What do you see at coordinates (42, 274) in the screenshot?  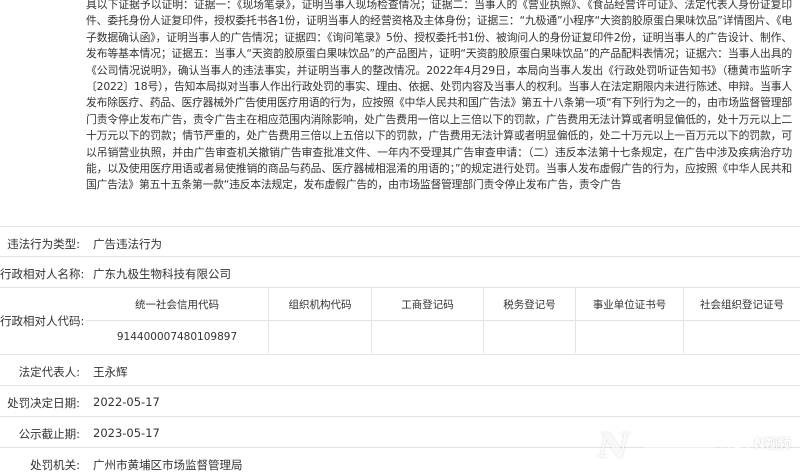 I see `counterparty-label: 行政相对人名称:` at bounding box center [42, 274].